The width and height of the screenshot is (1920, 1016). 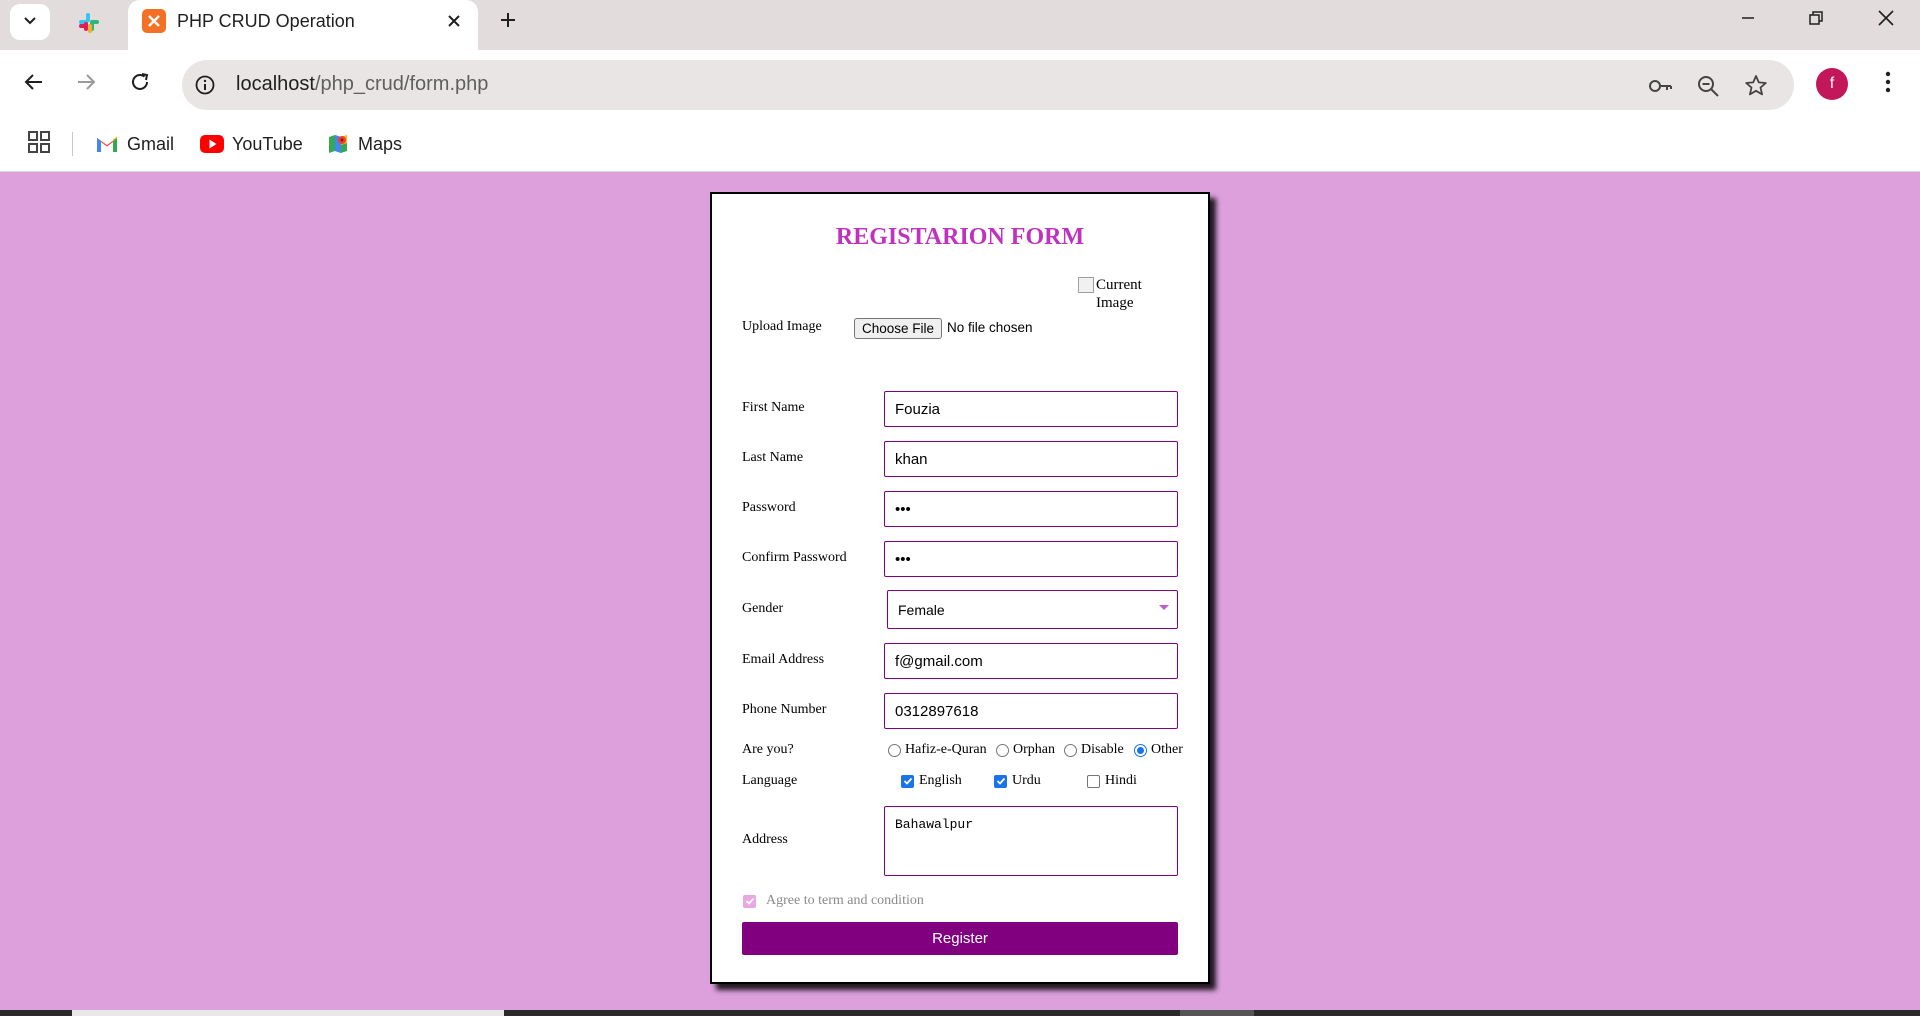 I want to click on forward-button, so click(x=86, y=84).